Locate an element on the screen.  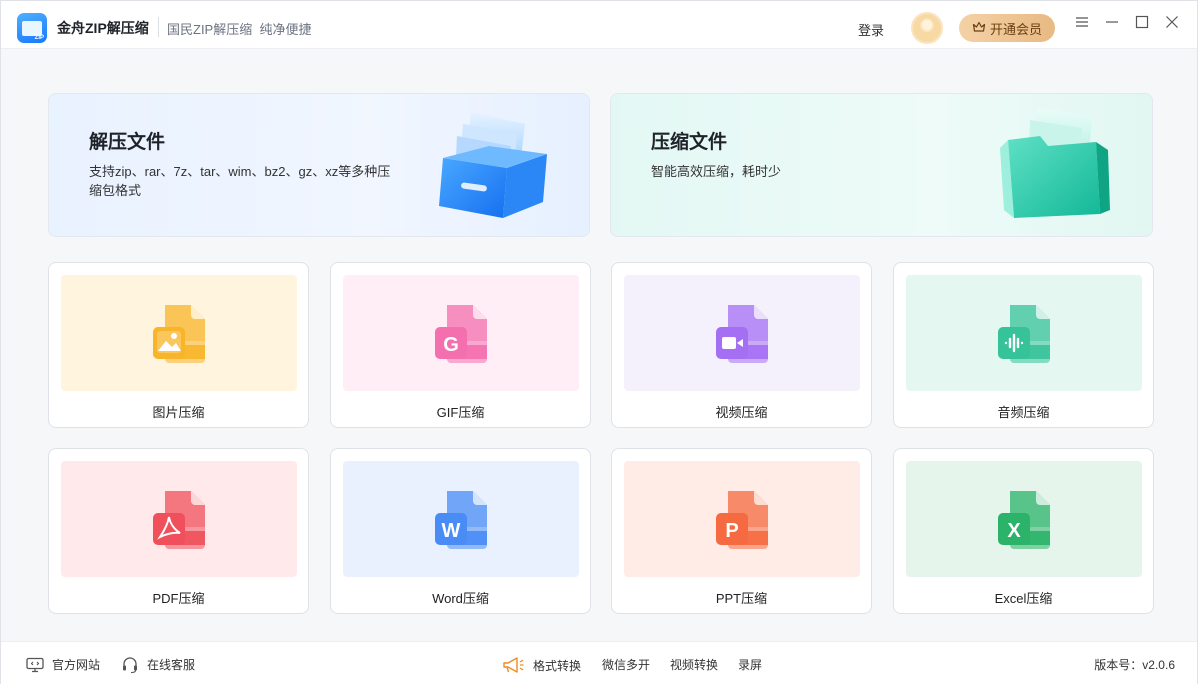
minimize-icon is located at coordinates (1112, 25).